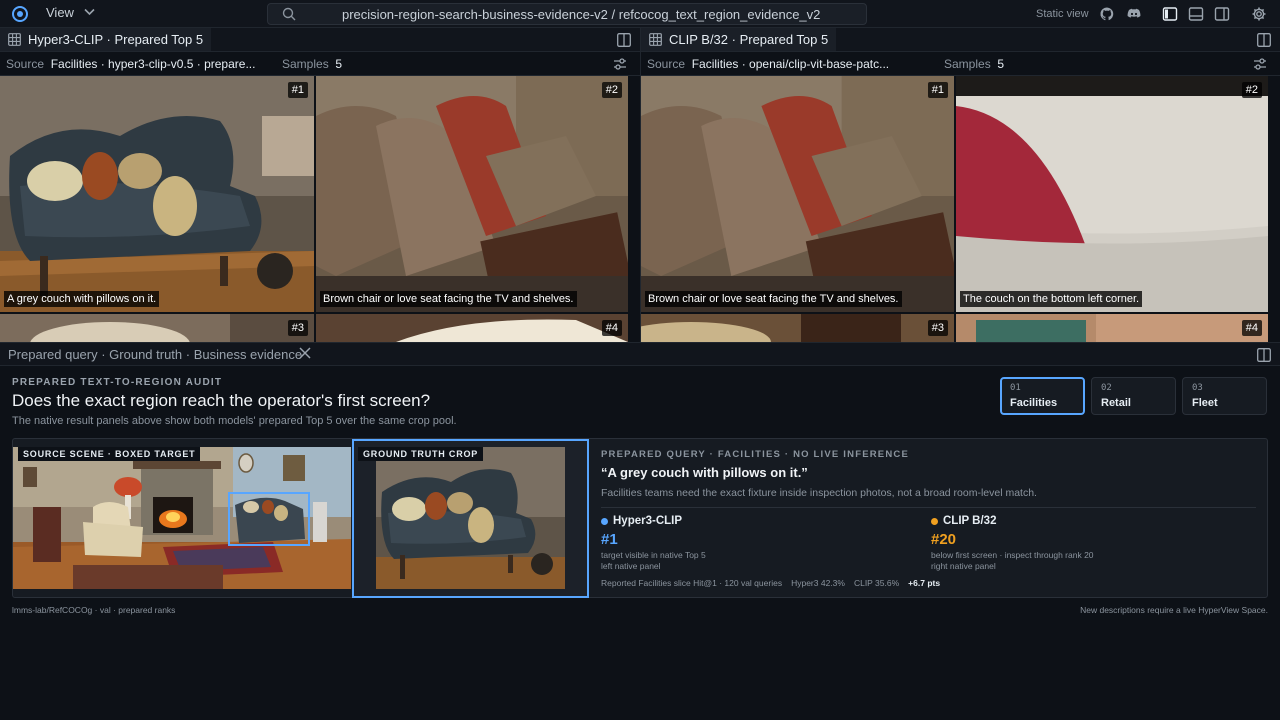 The height and width of the screenshot is (720, 1280). Describe the element at coordinates (876, 583) in the screenshot. I see `stats-clip: CLIP 35.6%` at that location.